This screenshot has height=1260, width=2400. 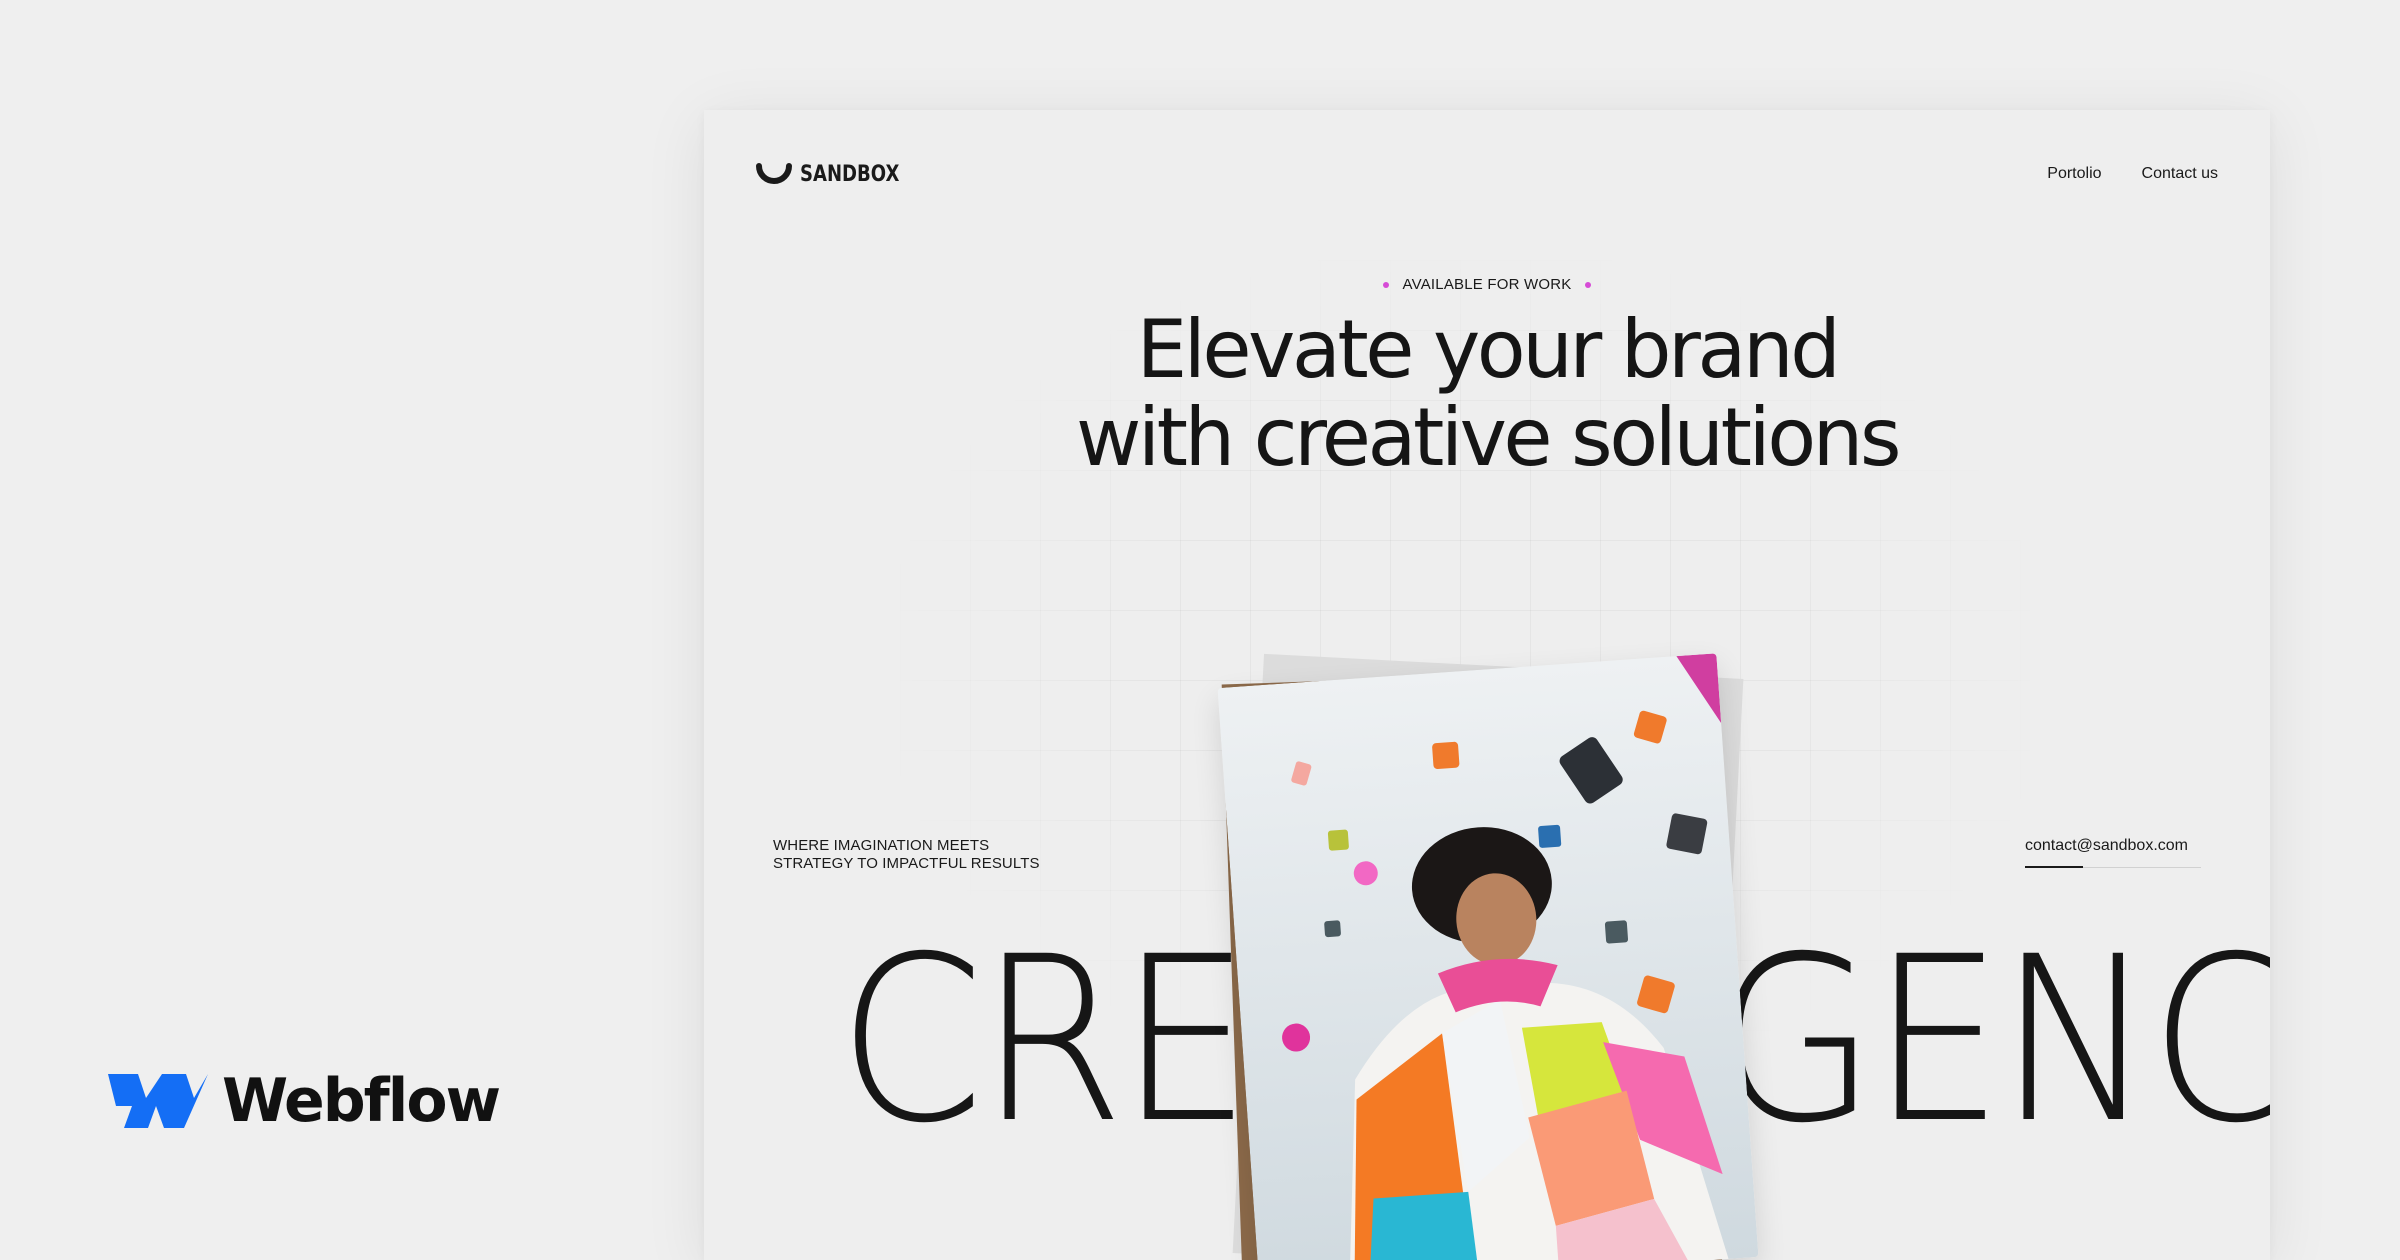 What do you see at coordinates (774, 174) in the screenshot?
I see `smile-arc-icon` at bounding box center [774, 174].